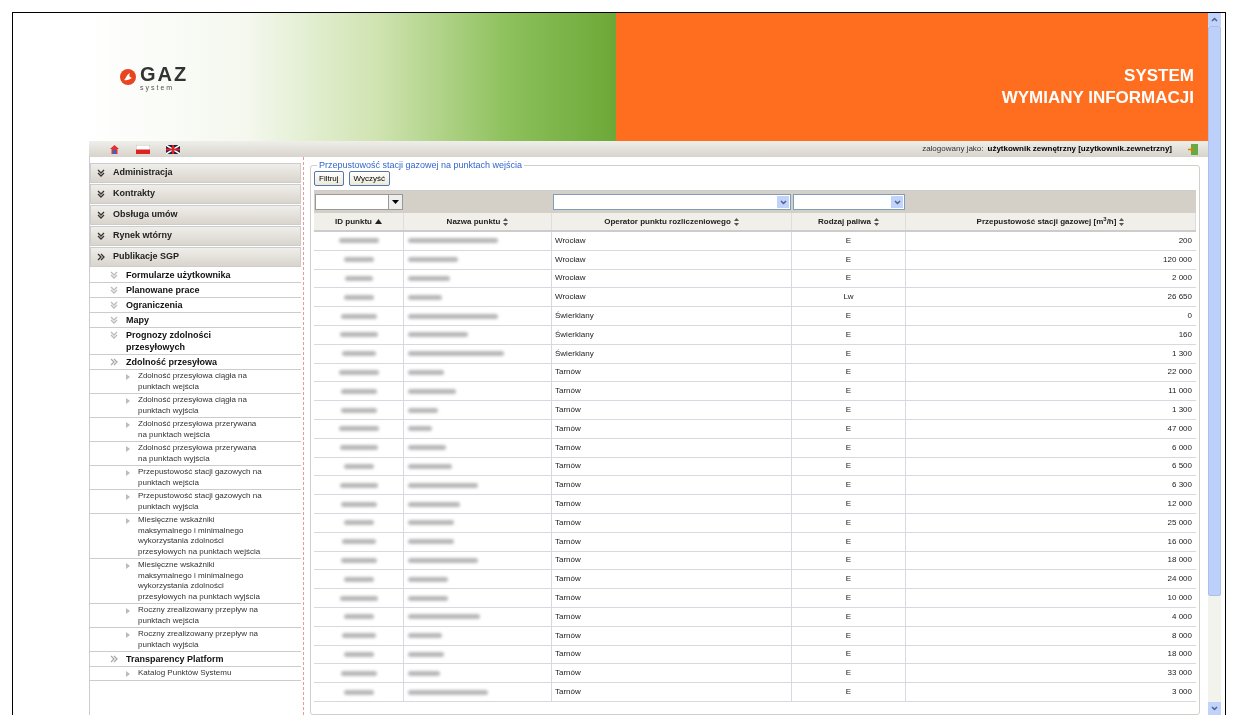 The width and height of the screenshot is (1238, 715). What do you see at coordinates (195, 478) in the screenshot?
I see `submenu-link: Przepustowość stacji gazowych na punktach wejścia` at bounding box center [195, 478].